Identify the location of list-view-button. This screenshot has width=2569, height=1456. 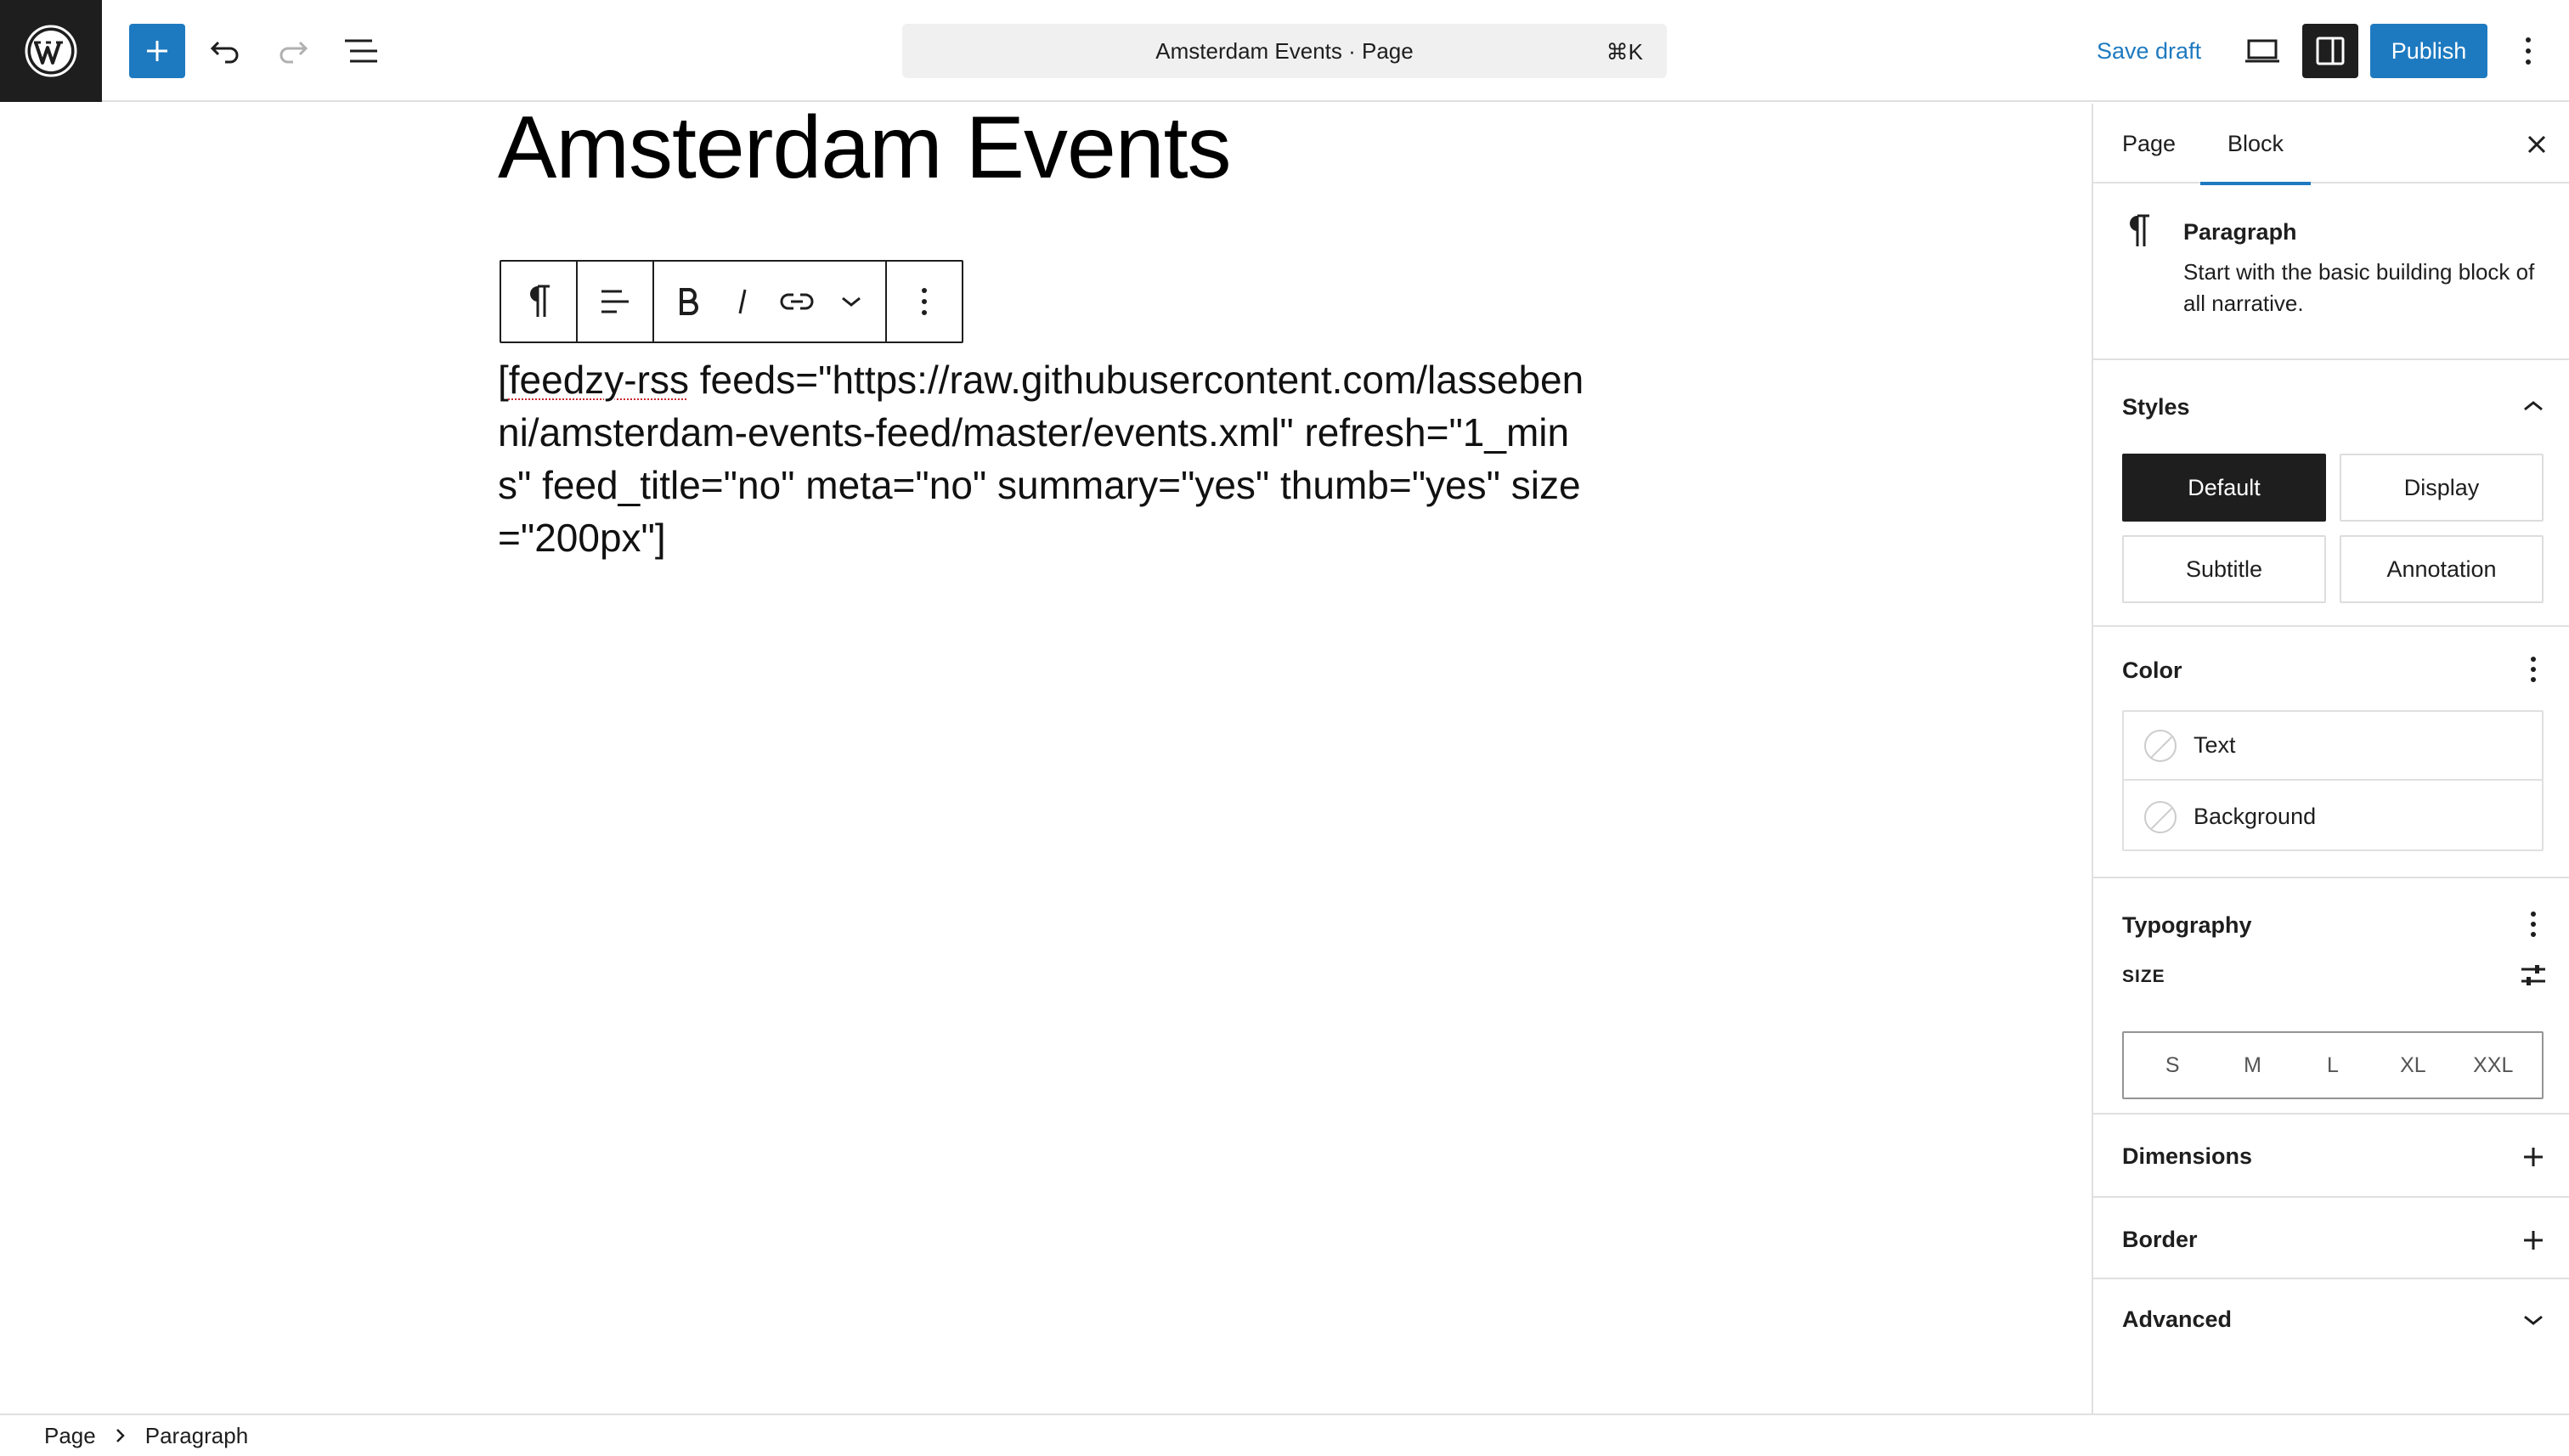
(361, 51).